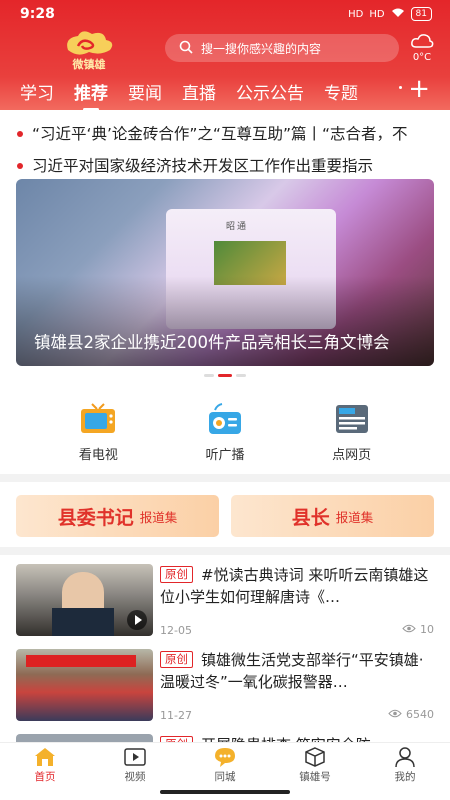  I want to click on quick-entry-label: 听广播, so click(225, 455).